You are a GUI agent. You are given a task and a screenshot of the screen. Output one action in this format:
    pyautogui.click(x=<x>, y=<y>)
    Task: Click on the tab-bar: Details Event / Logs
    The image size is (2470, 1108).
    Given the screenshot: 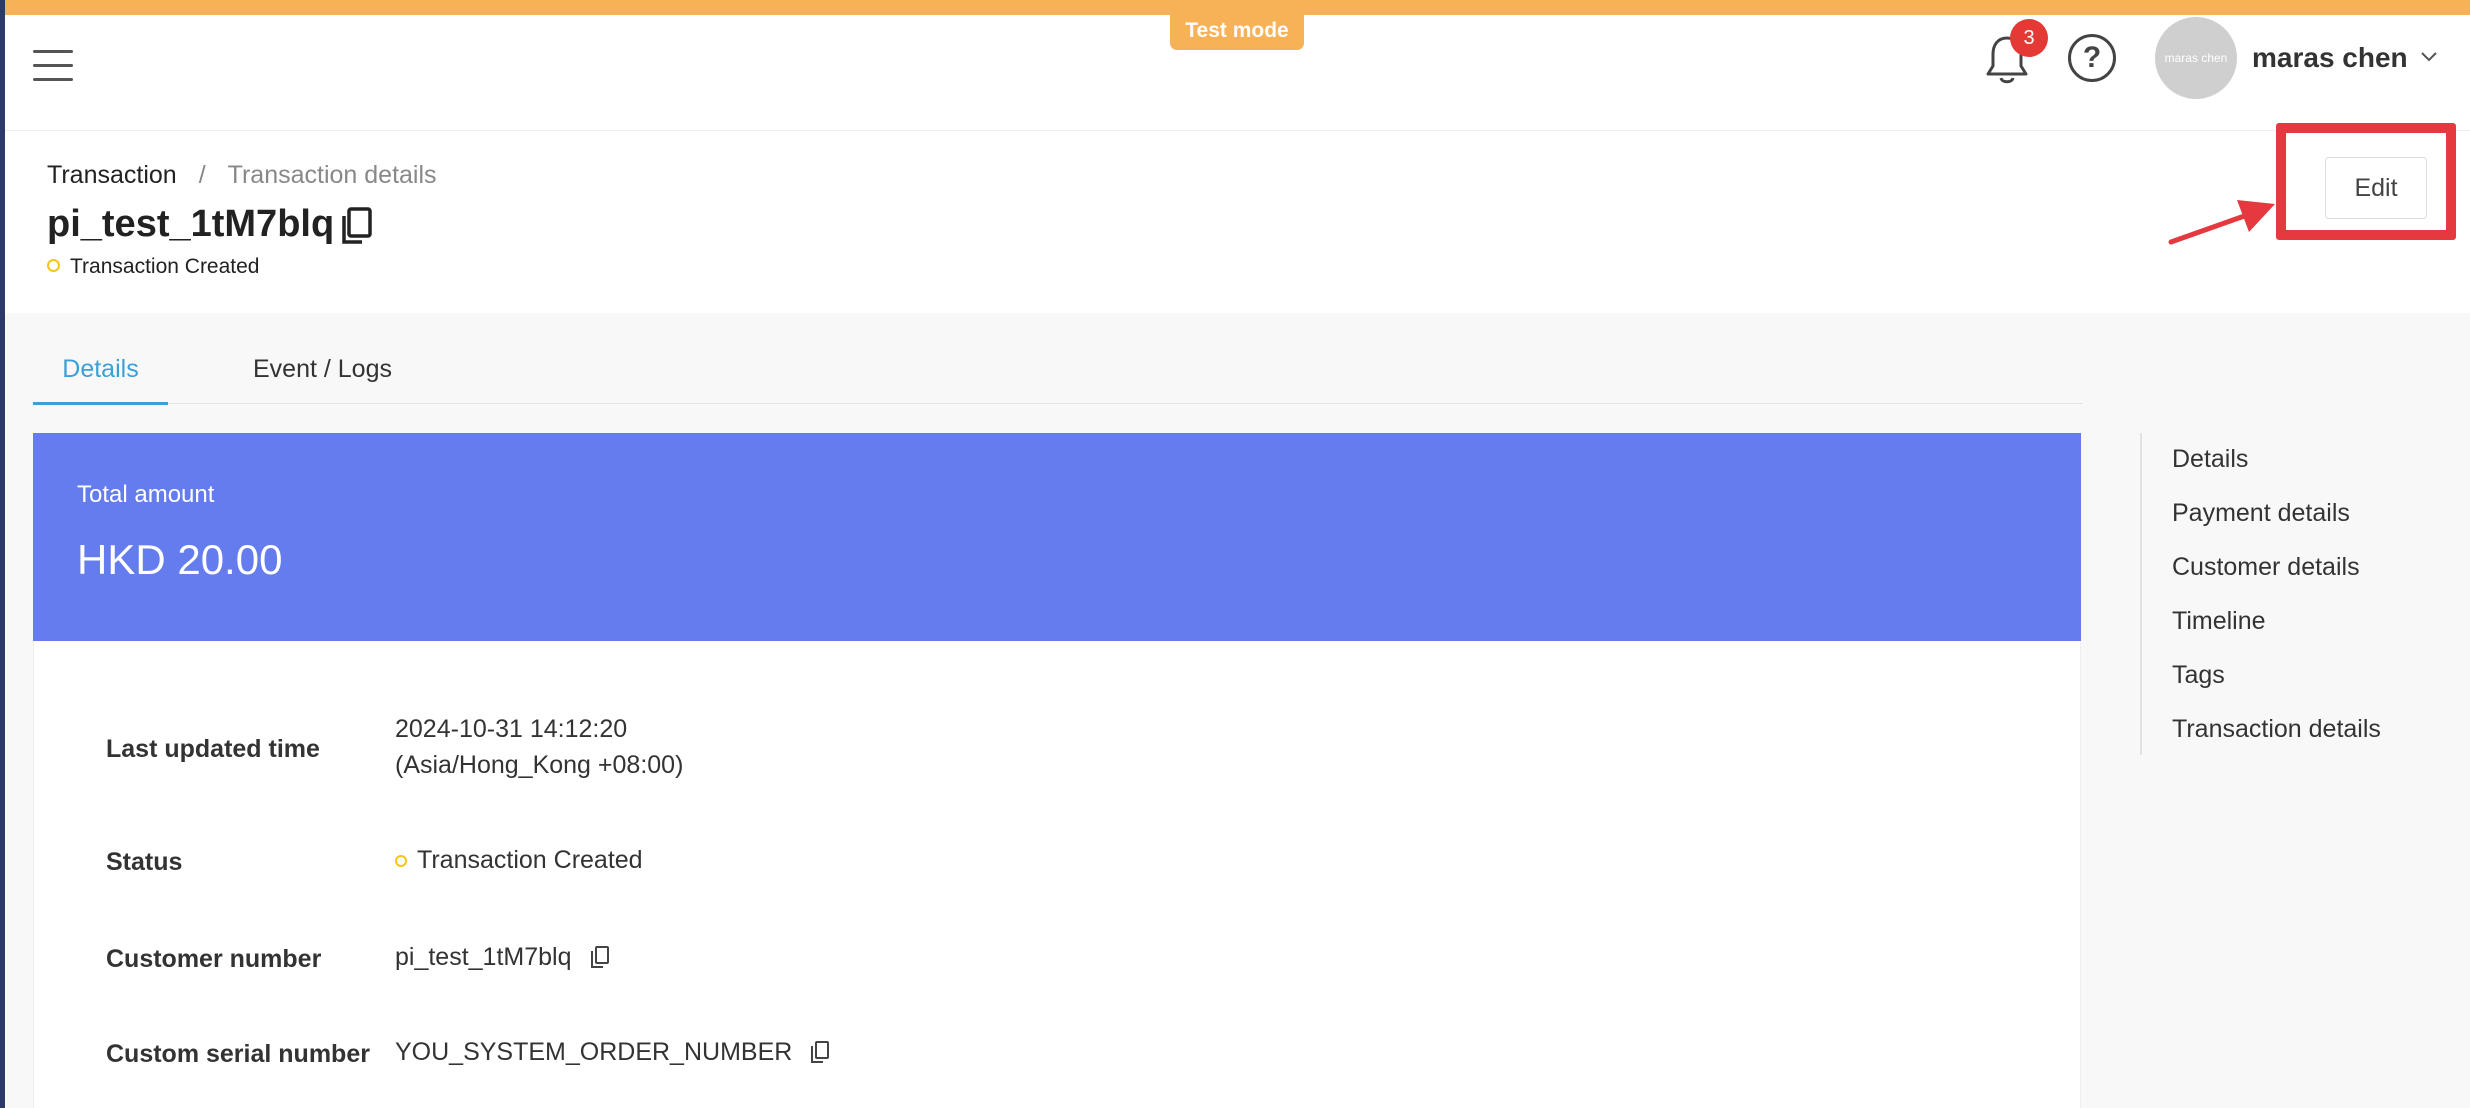 What is the action you would take?
    pyautogui.click(x=1058, y=372)
    